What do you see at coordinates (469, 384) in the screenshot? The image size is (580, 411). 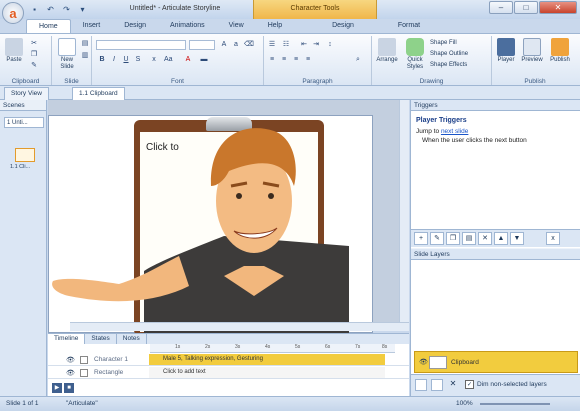 I see `dim-layers-checkbox: ✓` at bounding box center [469, 384].